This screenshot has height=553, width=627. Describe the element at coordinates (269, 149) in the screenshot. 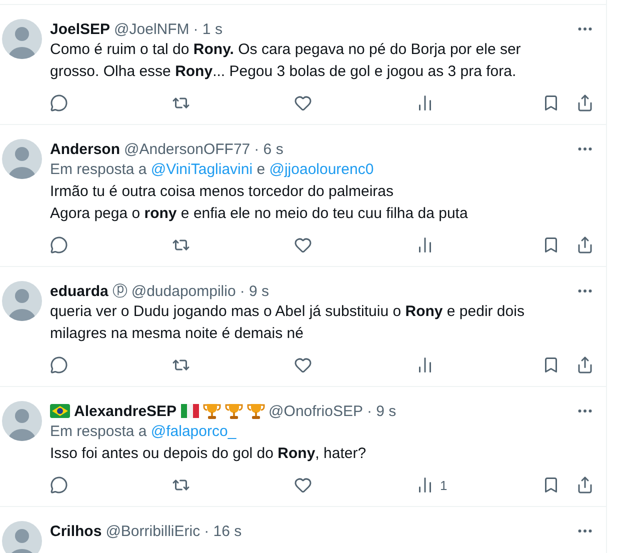

I see `timestamp: · 6 s` at that location.